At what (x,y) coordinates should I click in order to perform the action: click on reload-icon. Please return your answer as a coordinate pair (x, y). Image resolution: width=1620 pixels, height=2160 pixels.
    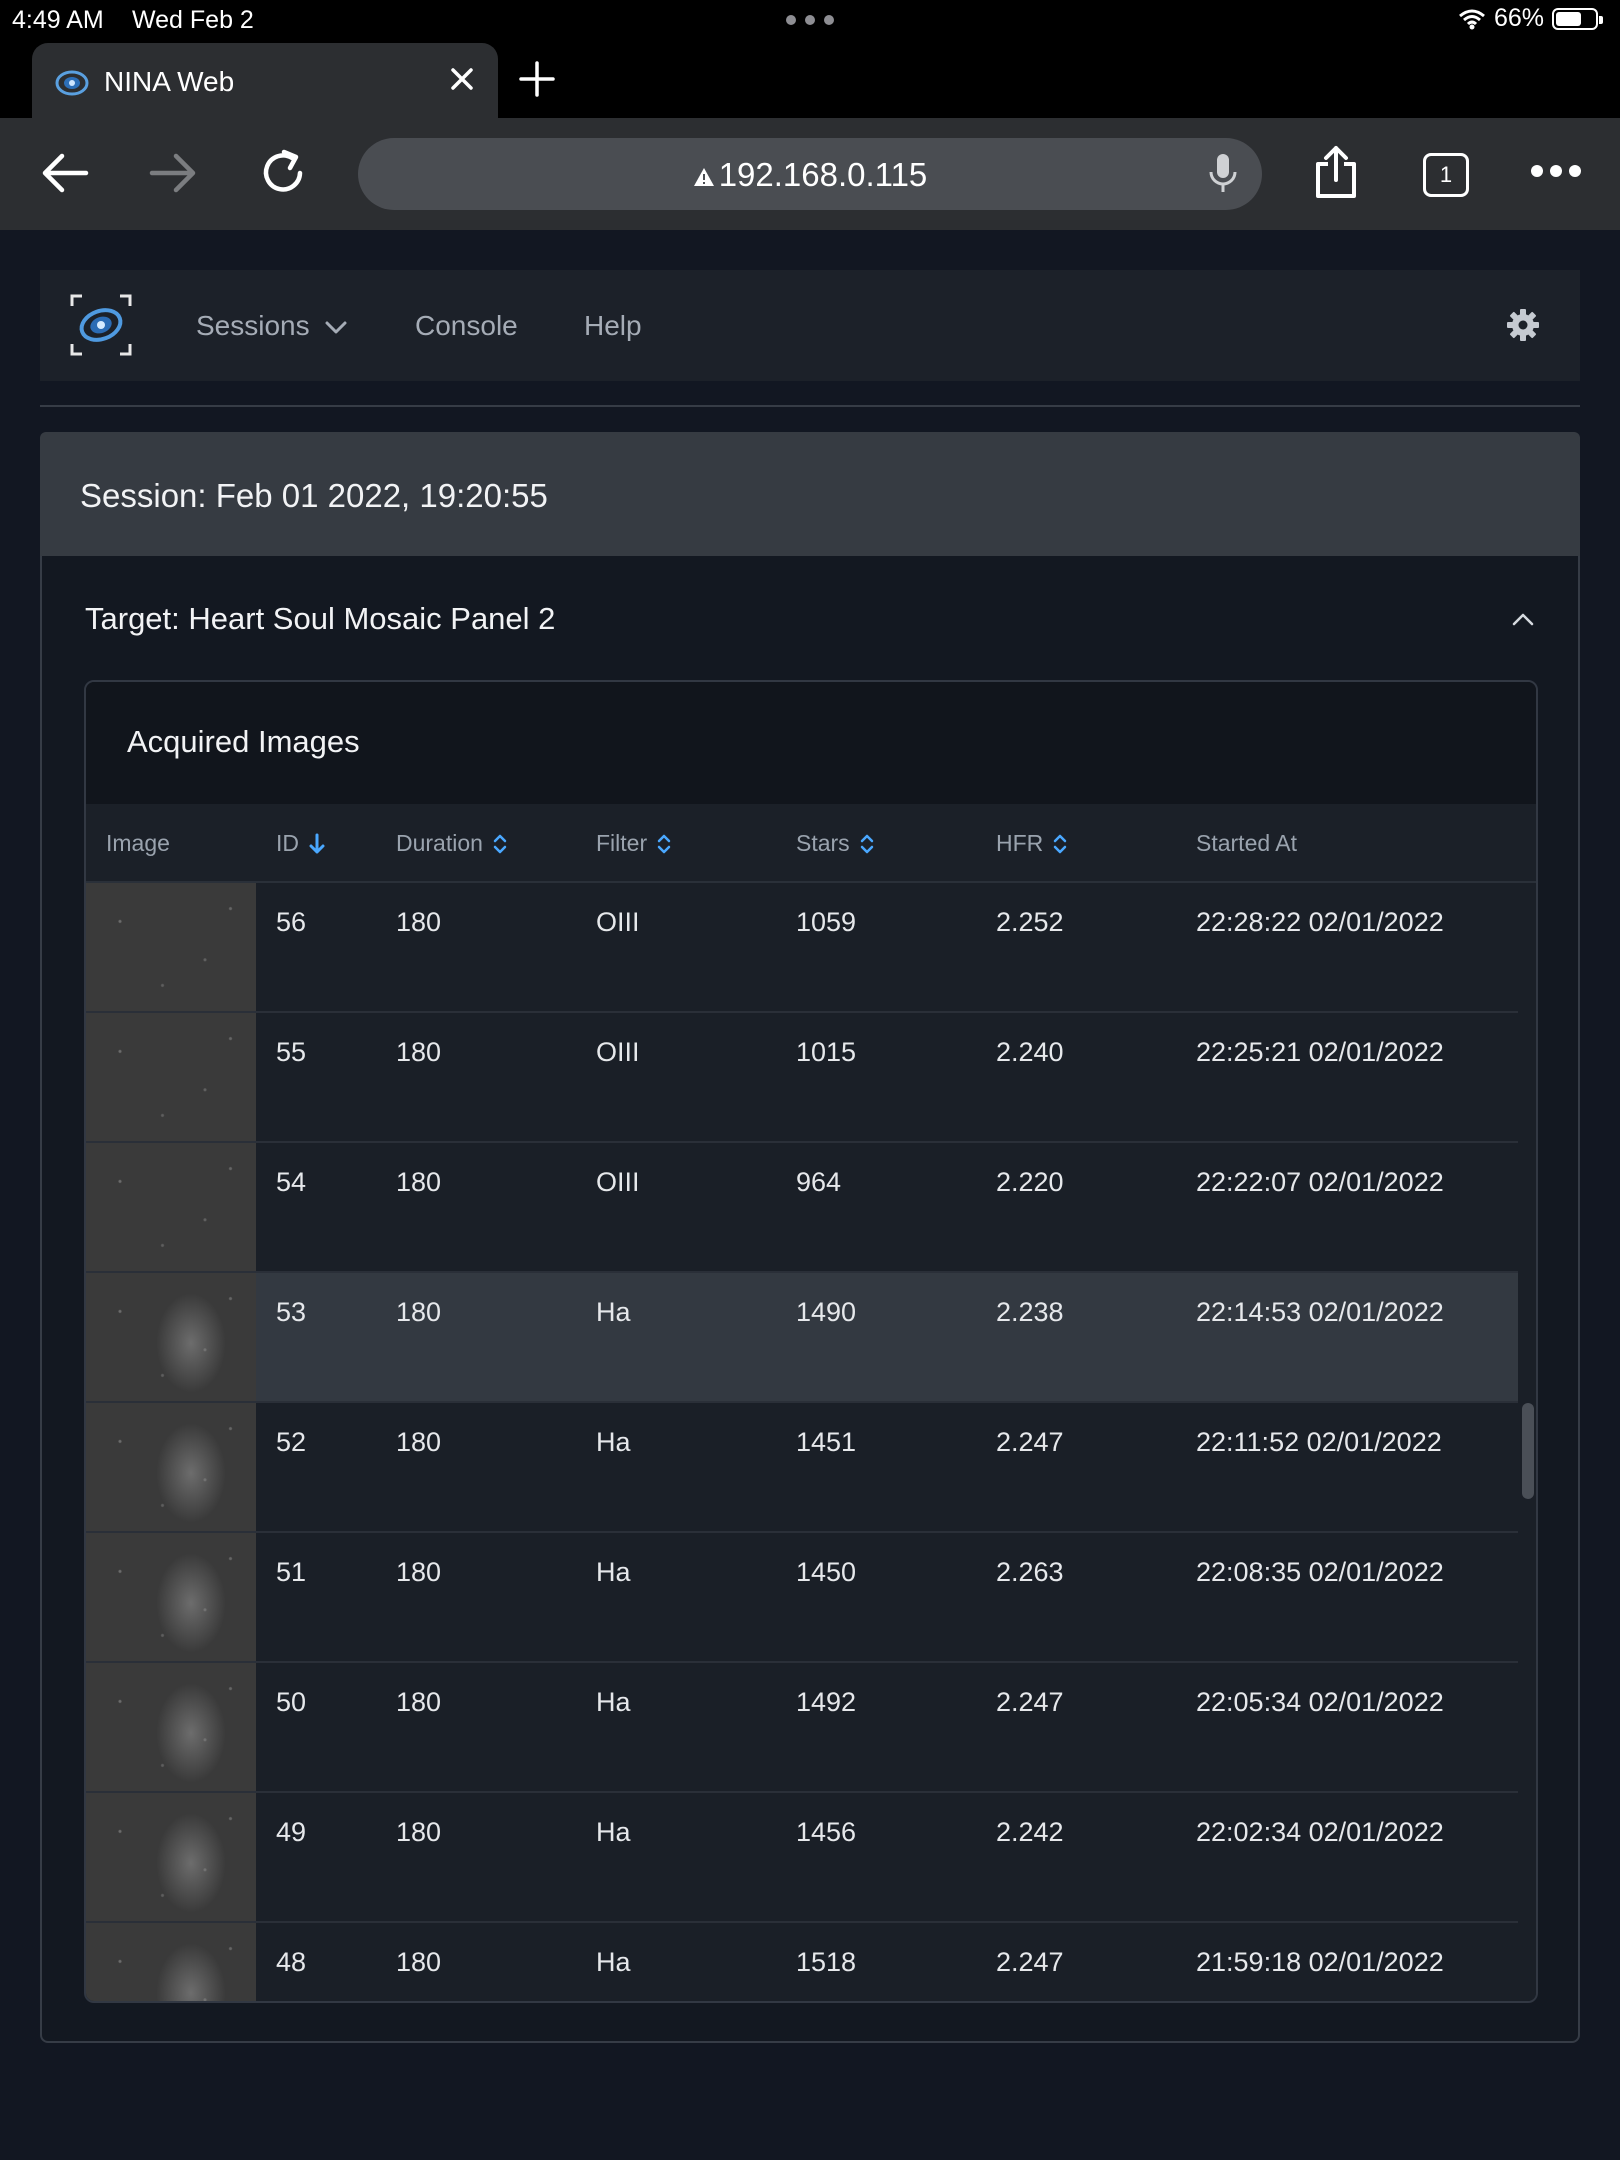
    Looking at the image, I should click on (283, 173).